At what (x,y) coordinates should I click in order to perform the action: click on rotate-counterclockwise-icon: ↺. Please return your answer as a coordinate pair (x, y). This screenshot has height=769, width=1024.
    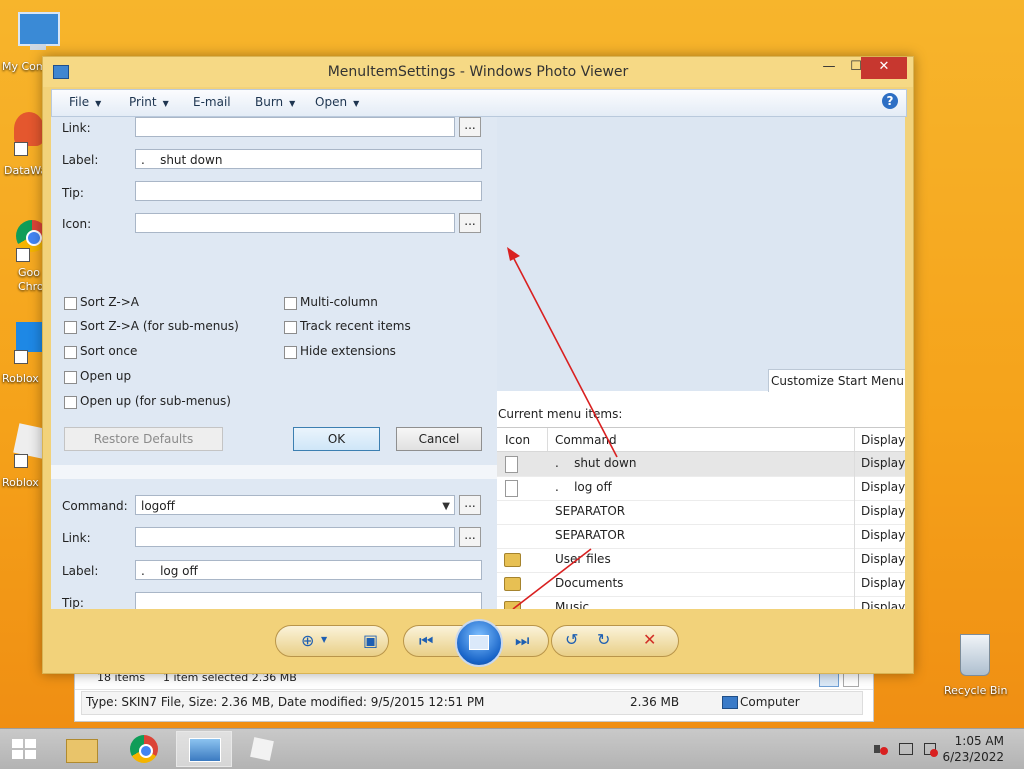
    Looking at the image, I should click on (571, 639).